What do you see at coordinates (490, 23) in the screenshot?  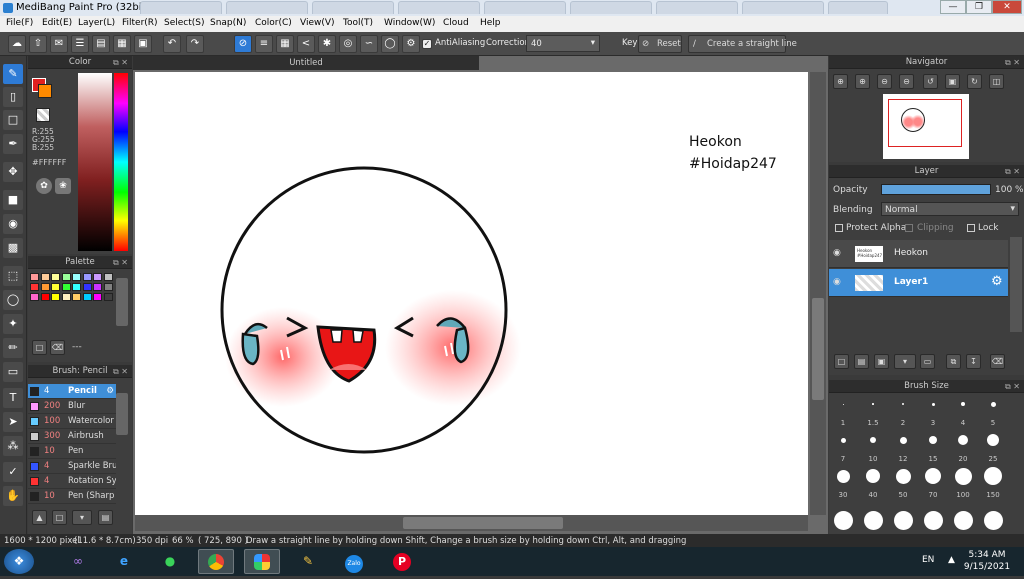 I see `menu-help: Help` at bounding box center [490, 23].